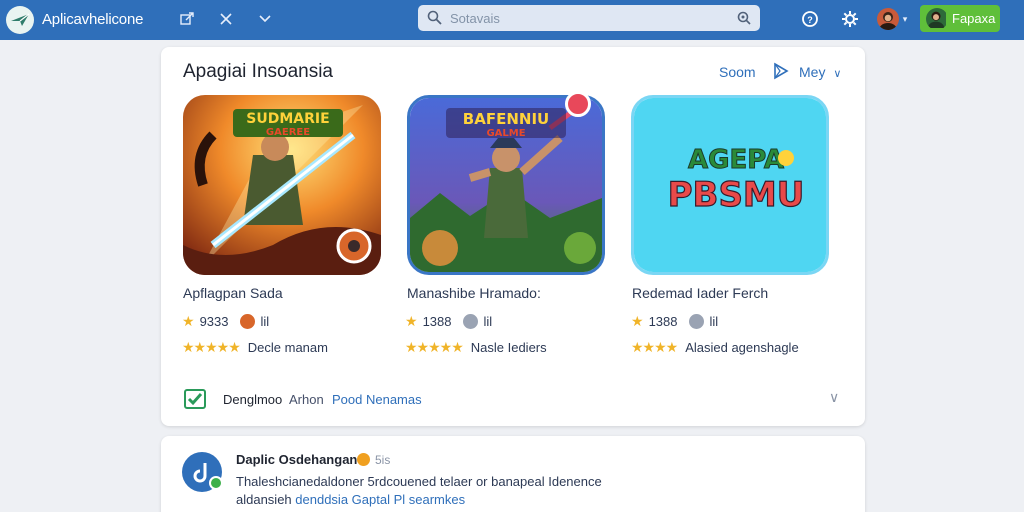 This screenshot has height=512, width=1024. What do you see at coordinates (296, 459) in the screenshot?
I see `post-author: Daplic Osdehangan` at bounding box center [296, 459].